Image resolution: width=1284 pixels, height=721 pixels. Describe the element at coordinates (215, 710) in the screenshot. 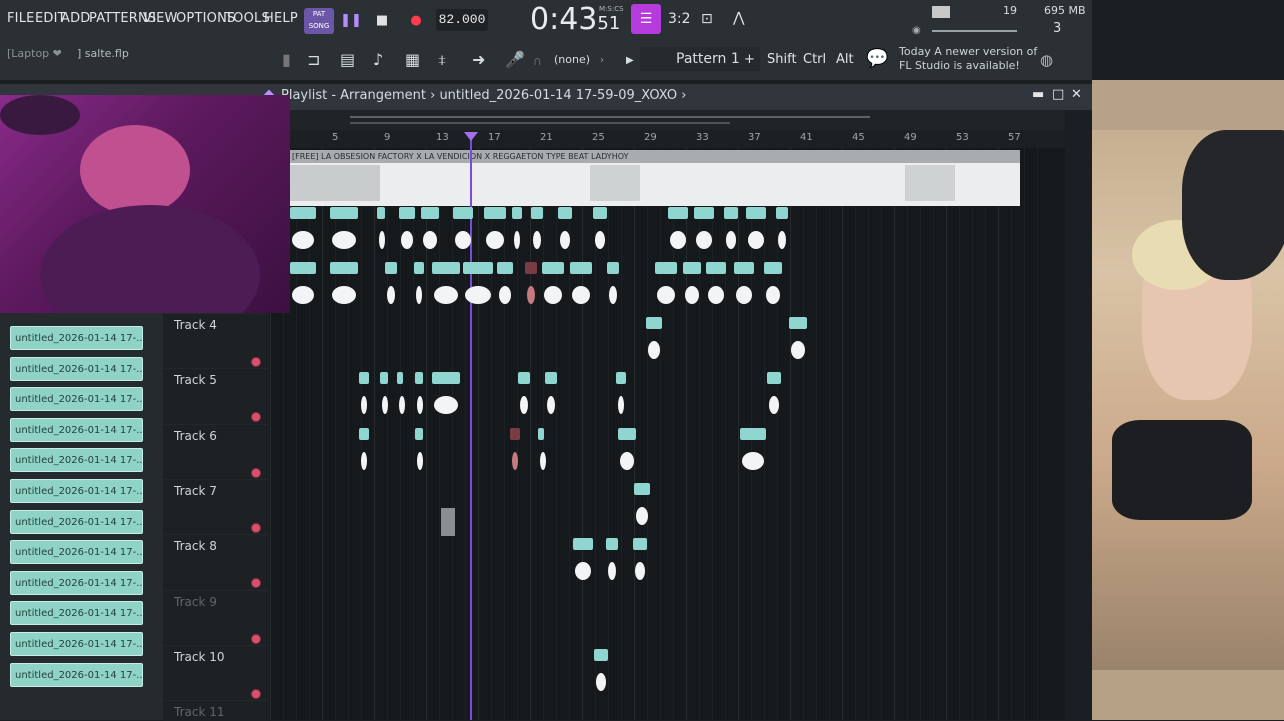

I see `track-header: Track 11` at that location.